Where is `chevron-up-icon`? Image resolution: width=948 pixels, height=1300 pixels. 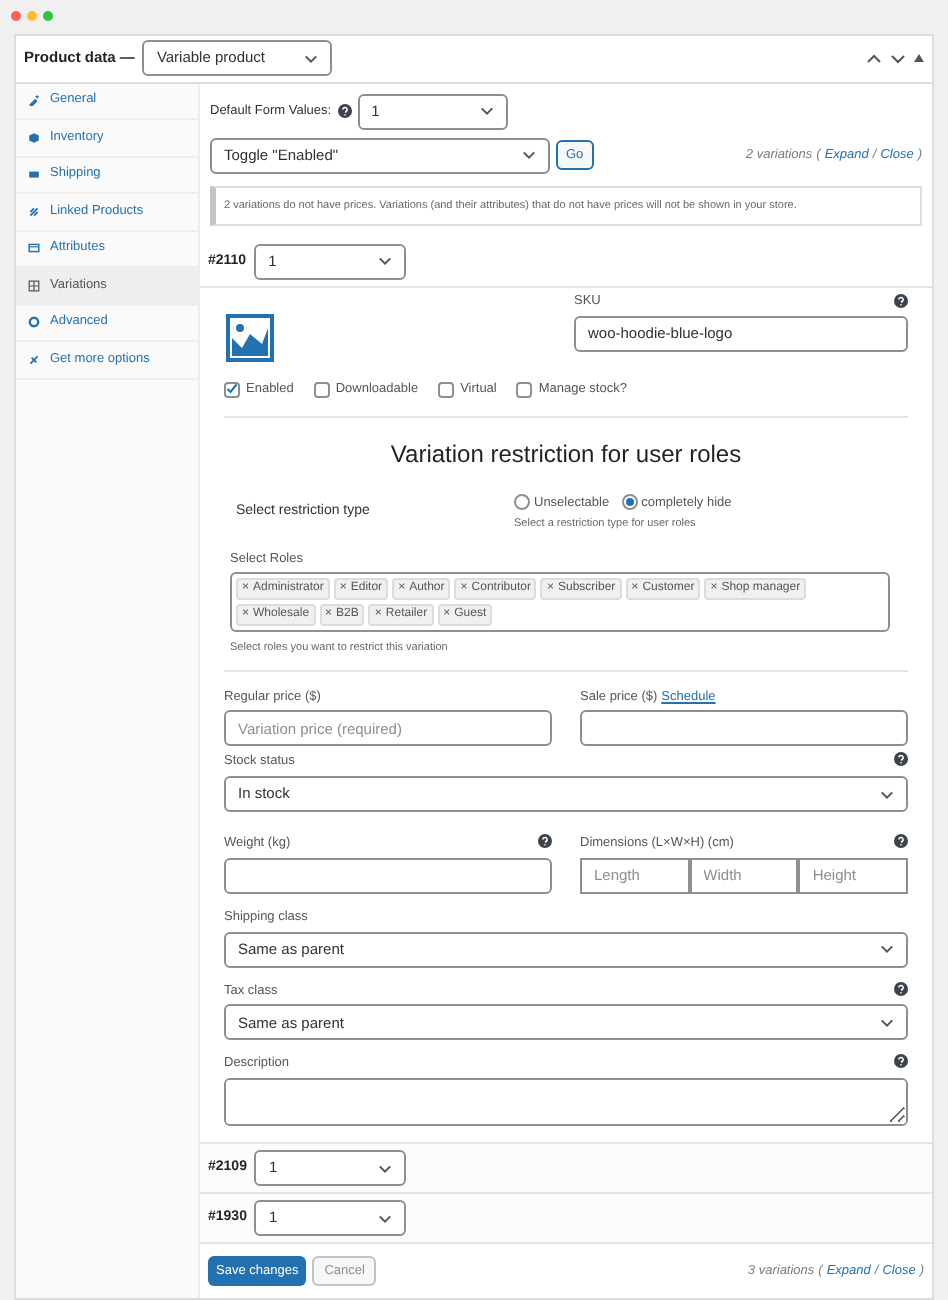 chevron-up-icon is located at coordinates (874, 58).